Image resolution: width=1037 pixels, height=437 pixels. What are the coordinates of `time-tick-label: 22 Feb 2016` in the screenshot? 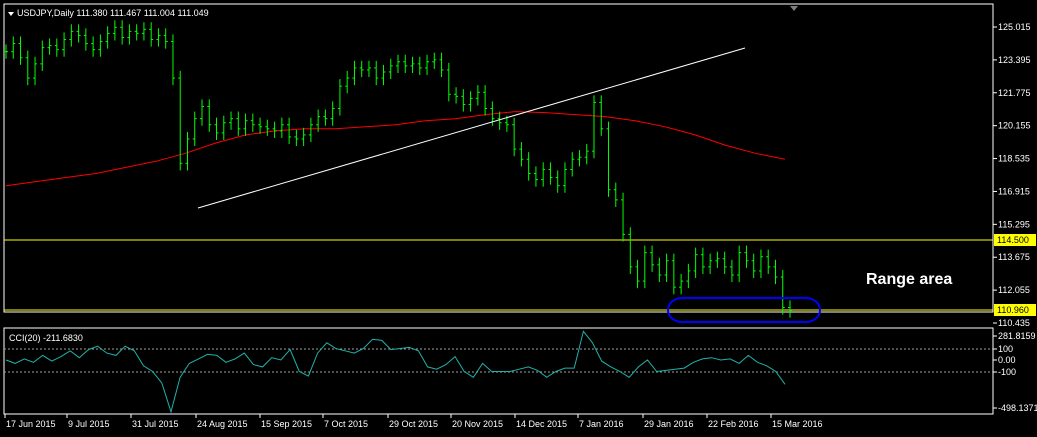 It's located at (733, 424).